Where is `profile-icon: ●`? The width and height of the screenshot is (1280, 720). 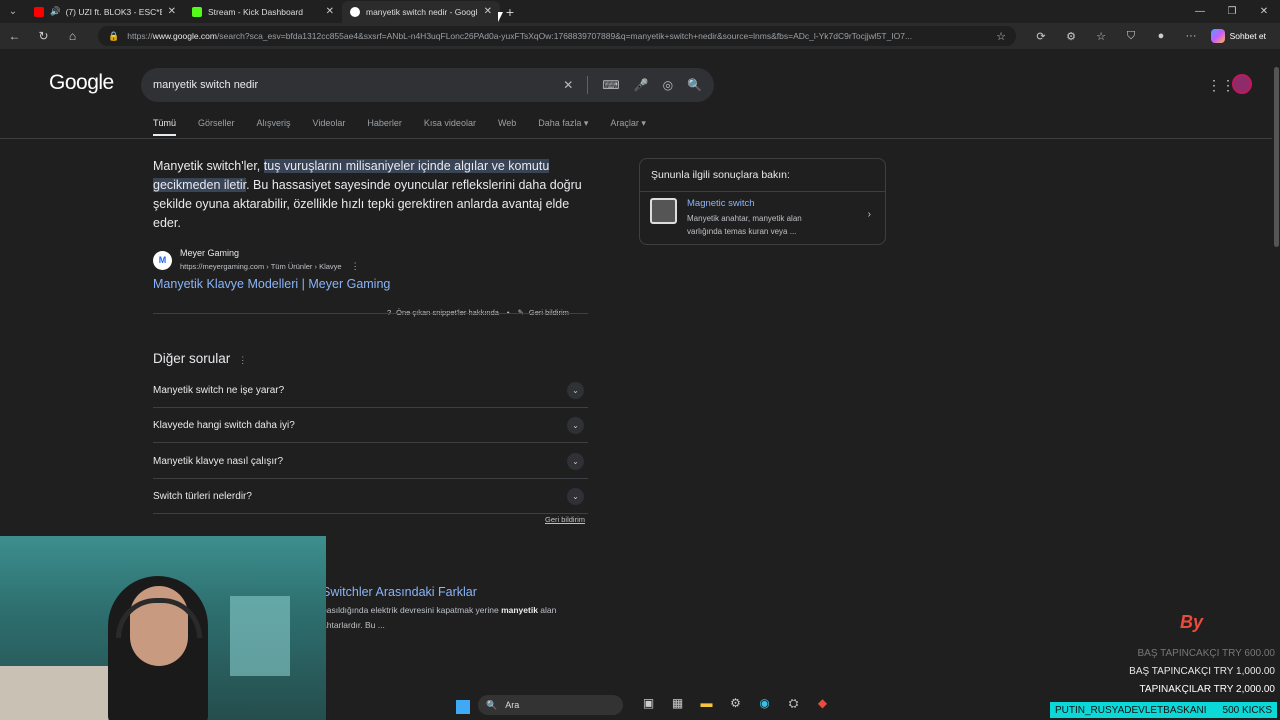 profile-icon: ● is located at coordinates (1161, 36).